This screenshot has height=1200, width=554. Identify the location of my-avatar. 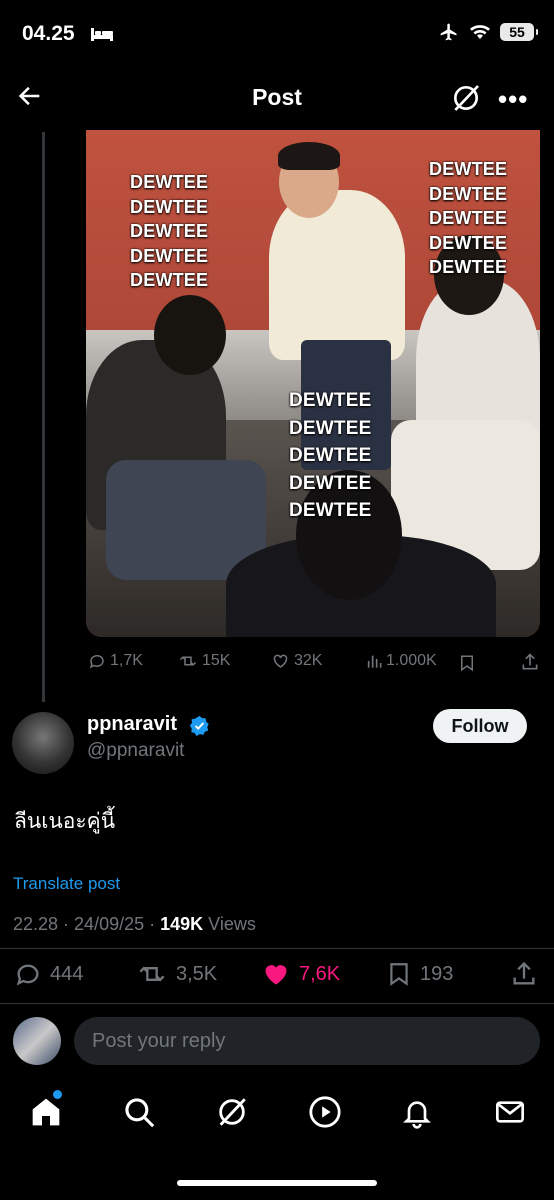
(37, 1041).